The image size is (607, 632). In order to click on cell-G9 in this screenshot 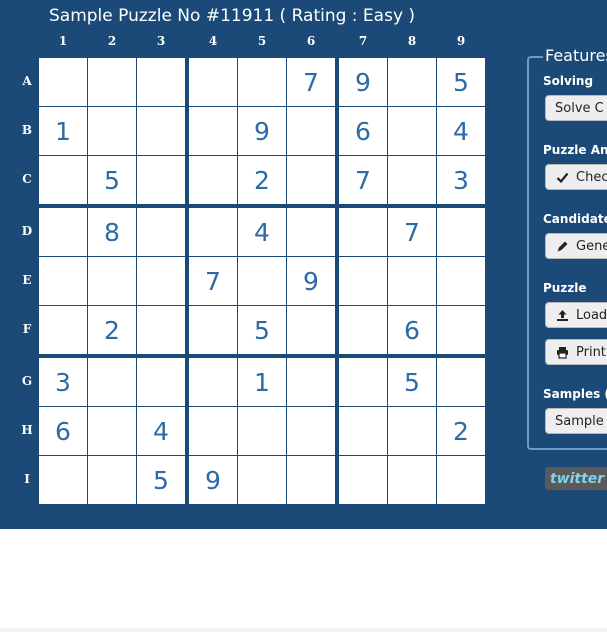, I will do `click(461, 382)`.